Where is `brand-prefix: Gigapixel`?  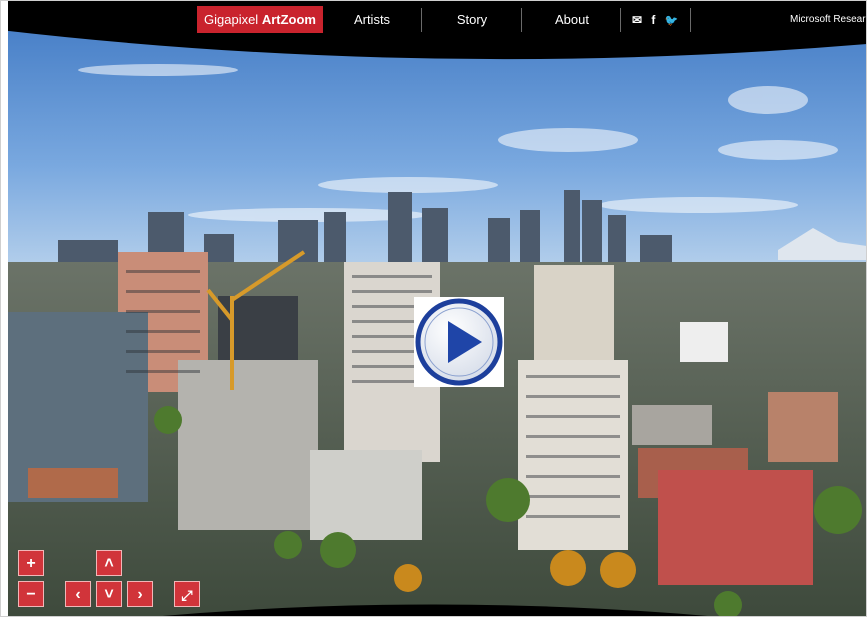 brand-prefix: Gigapixel is located at coordinates (231, 19).